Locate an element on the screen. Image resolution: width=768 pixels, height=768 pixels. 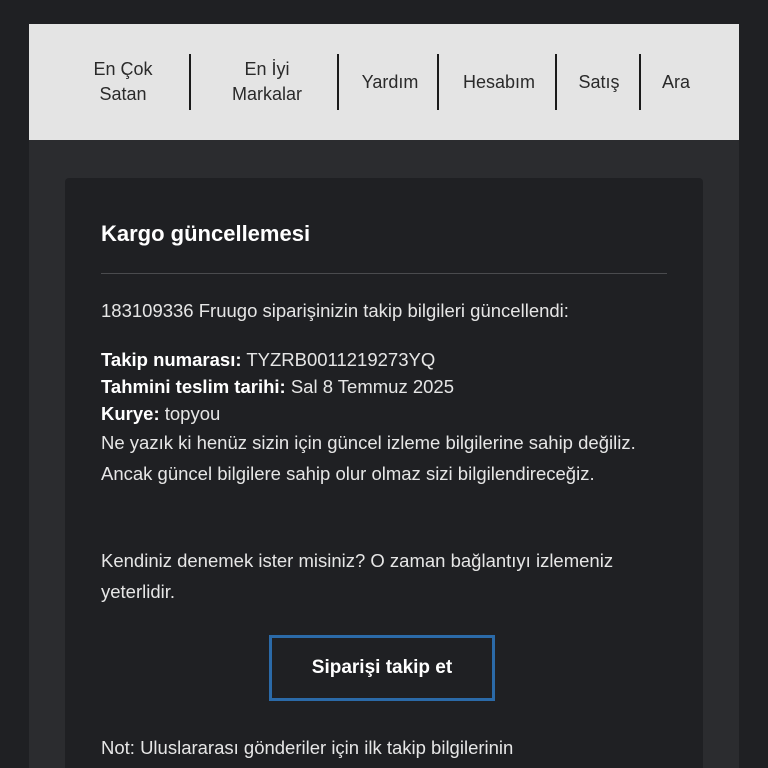
nav-item-label: Hesabım is located at coordinates (499, 81).